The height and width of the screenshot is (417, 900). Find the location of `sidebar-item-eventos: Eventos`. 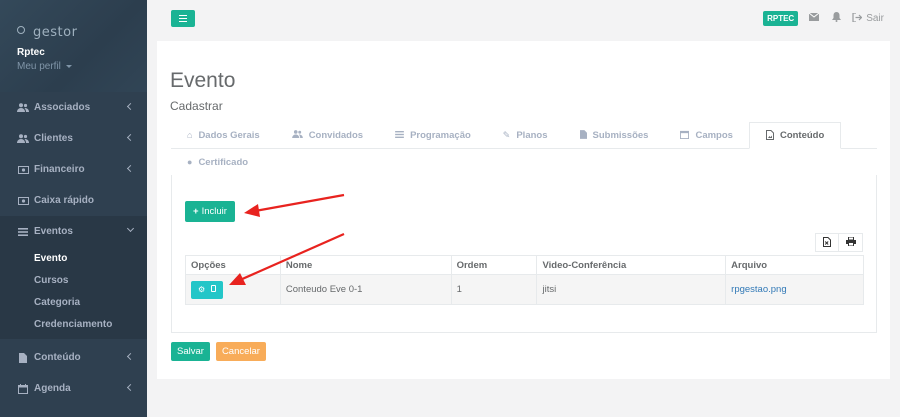

sidebar-item-eventos: Eventos is located at coordinates (73, 231).